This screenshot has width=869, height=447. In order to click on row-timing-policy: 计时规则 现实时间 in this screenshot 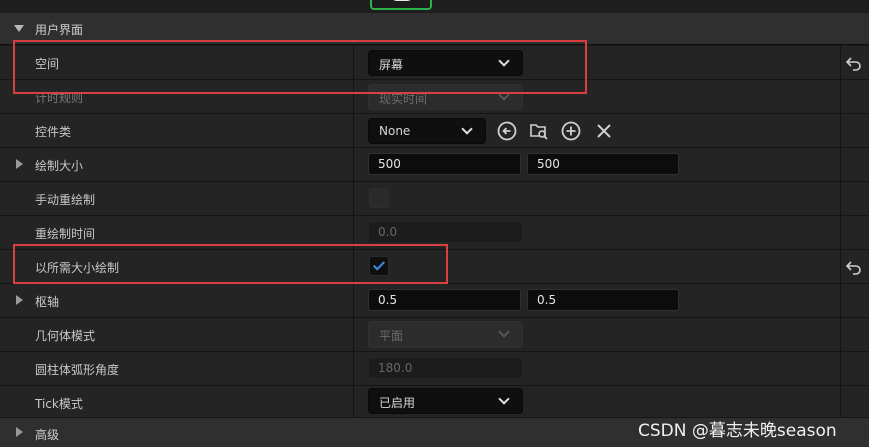, I will do `click(434, 97)`.